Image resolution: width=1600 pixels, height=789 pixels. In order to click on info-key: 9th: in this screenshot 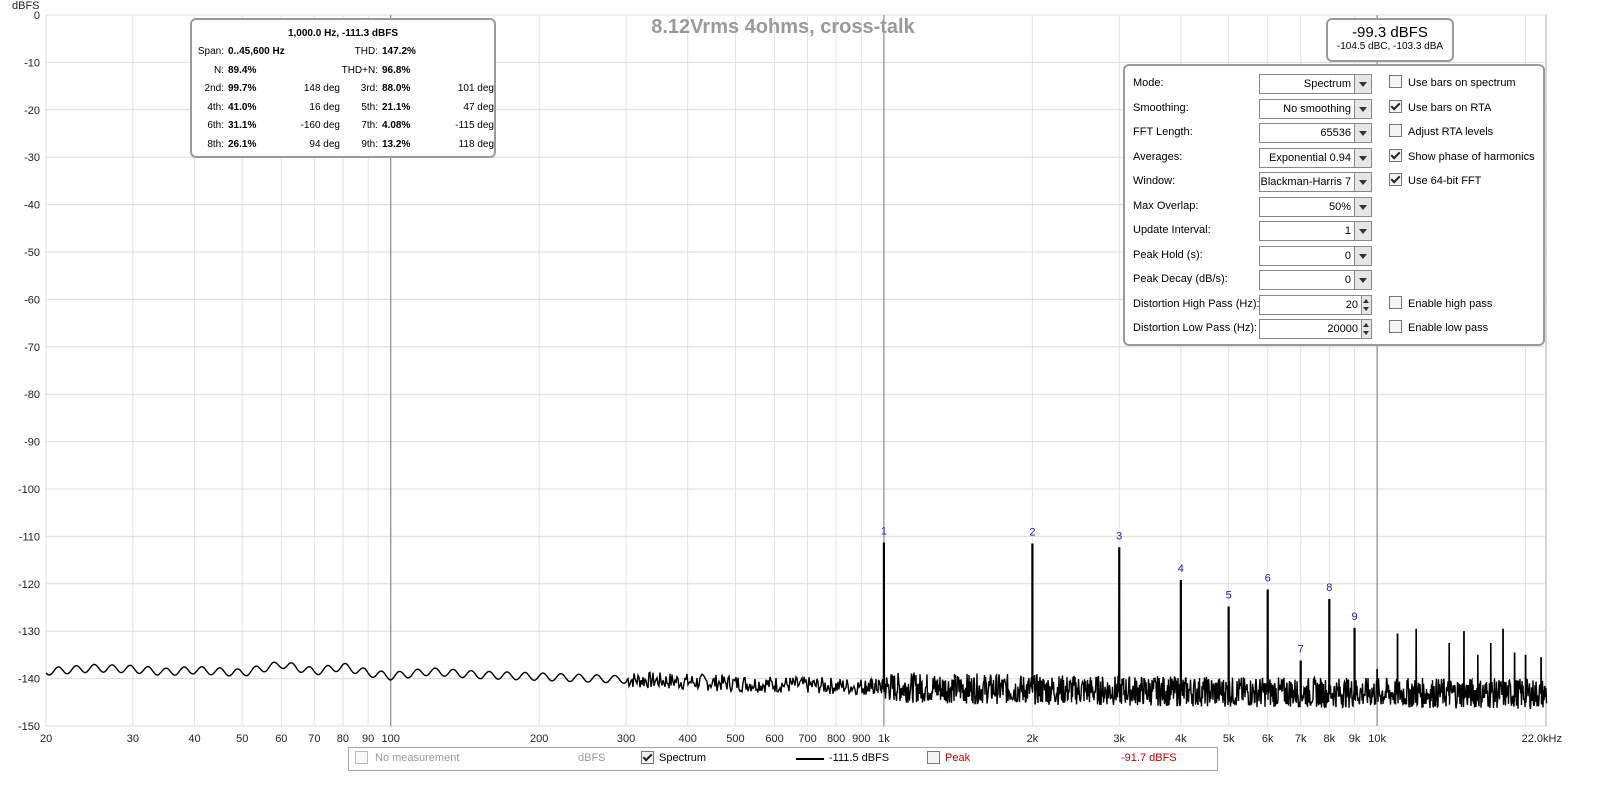, I will do `click(369, 144)`.